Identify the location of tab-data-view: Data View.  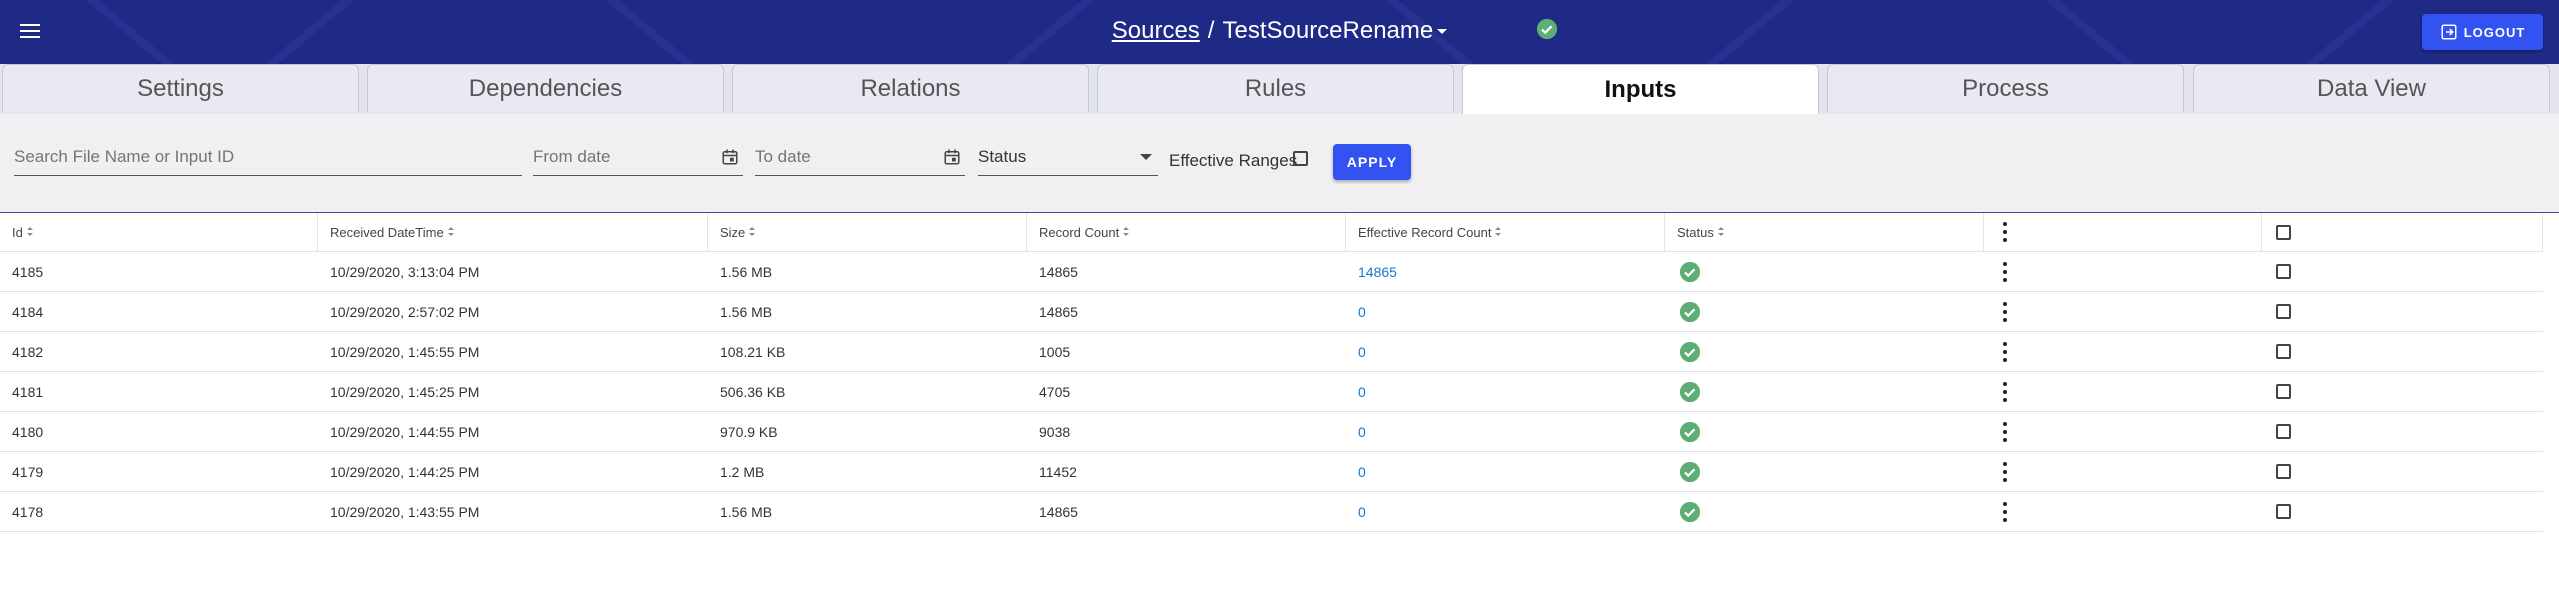
(2371, 88).